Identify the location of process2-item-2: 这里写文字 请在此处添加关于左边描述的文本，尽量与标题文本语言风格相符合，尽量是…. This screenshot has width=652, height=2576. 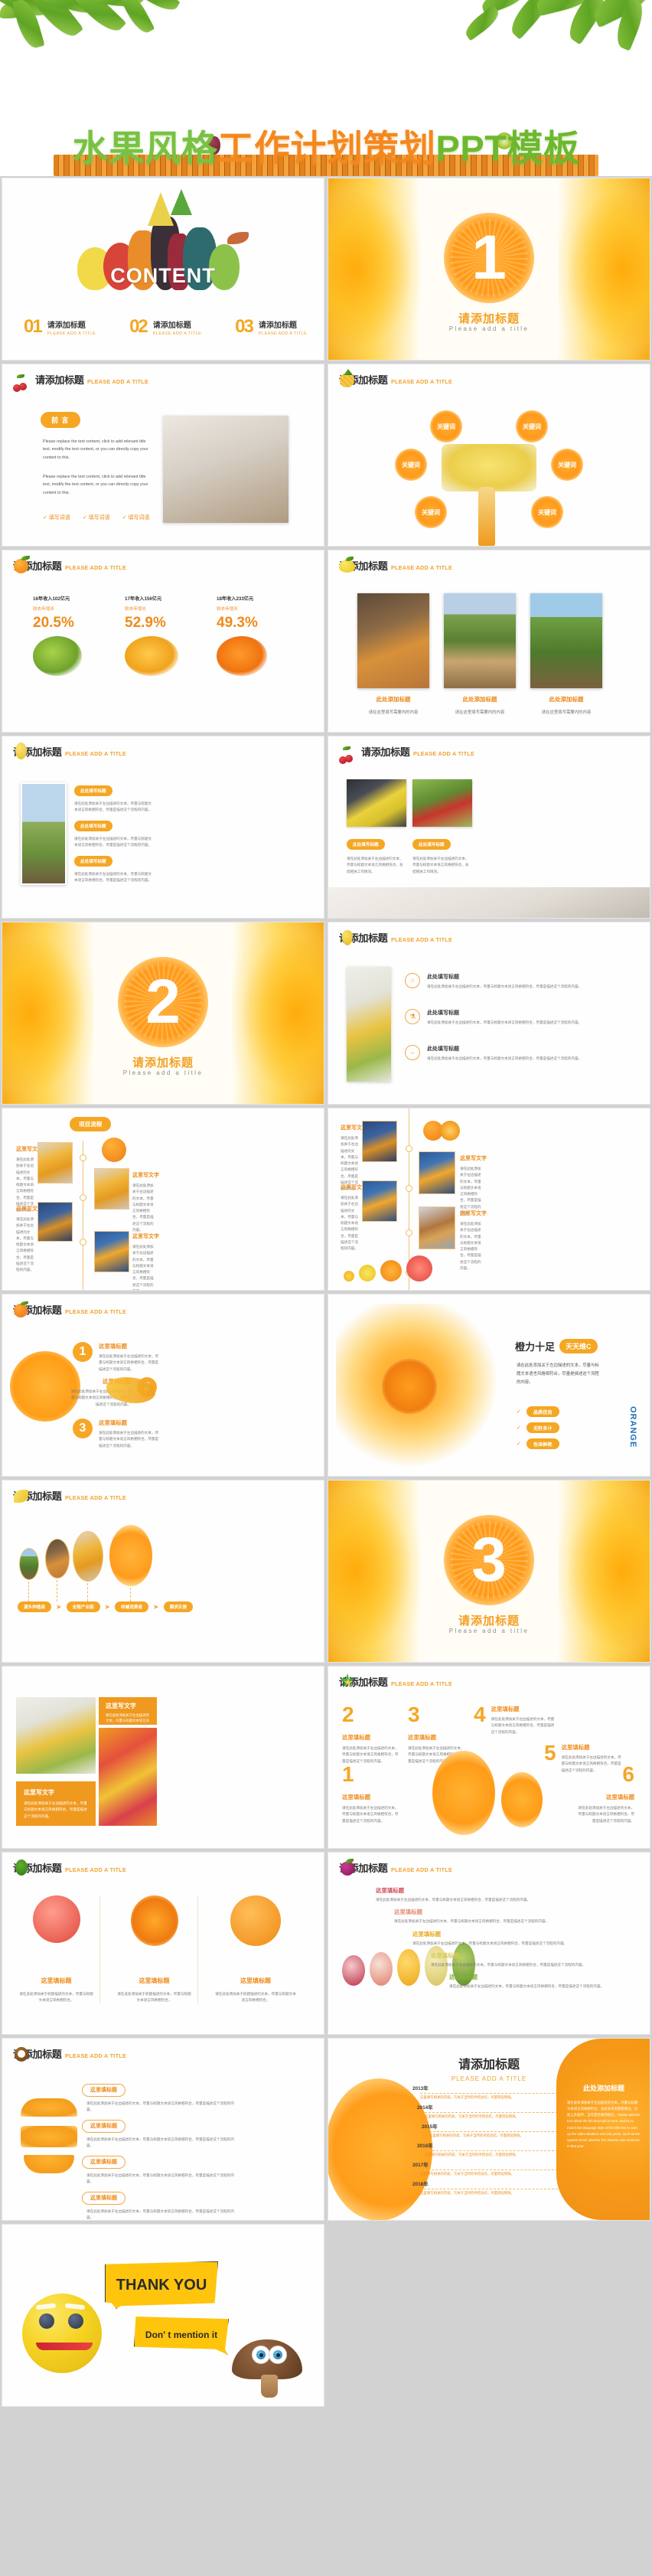
(354, 1218).